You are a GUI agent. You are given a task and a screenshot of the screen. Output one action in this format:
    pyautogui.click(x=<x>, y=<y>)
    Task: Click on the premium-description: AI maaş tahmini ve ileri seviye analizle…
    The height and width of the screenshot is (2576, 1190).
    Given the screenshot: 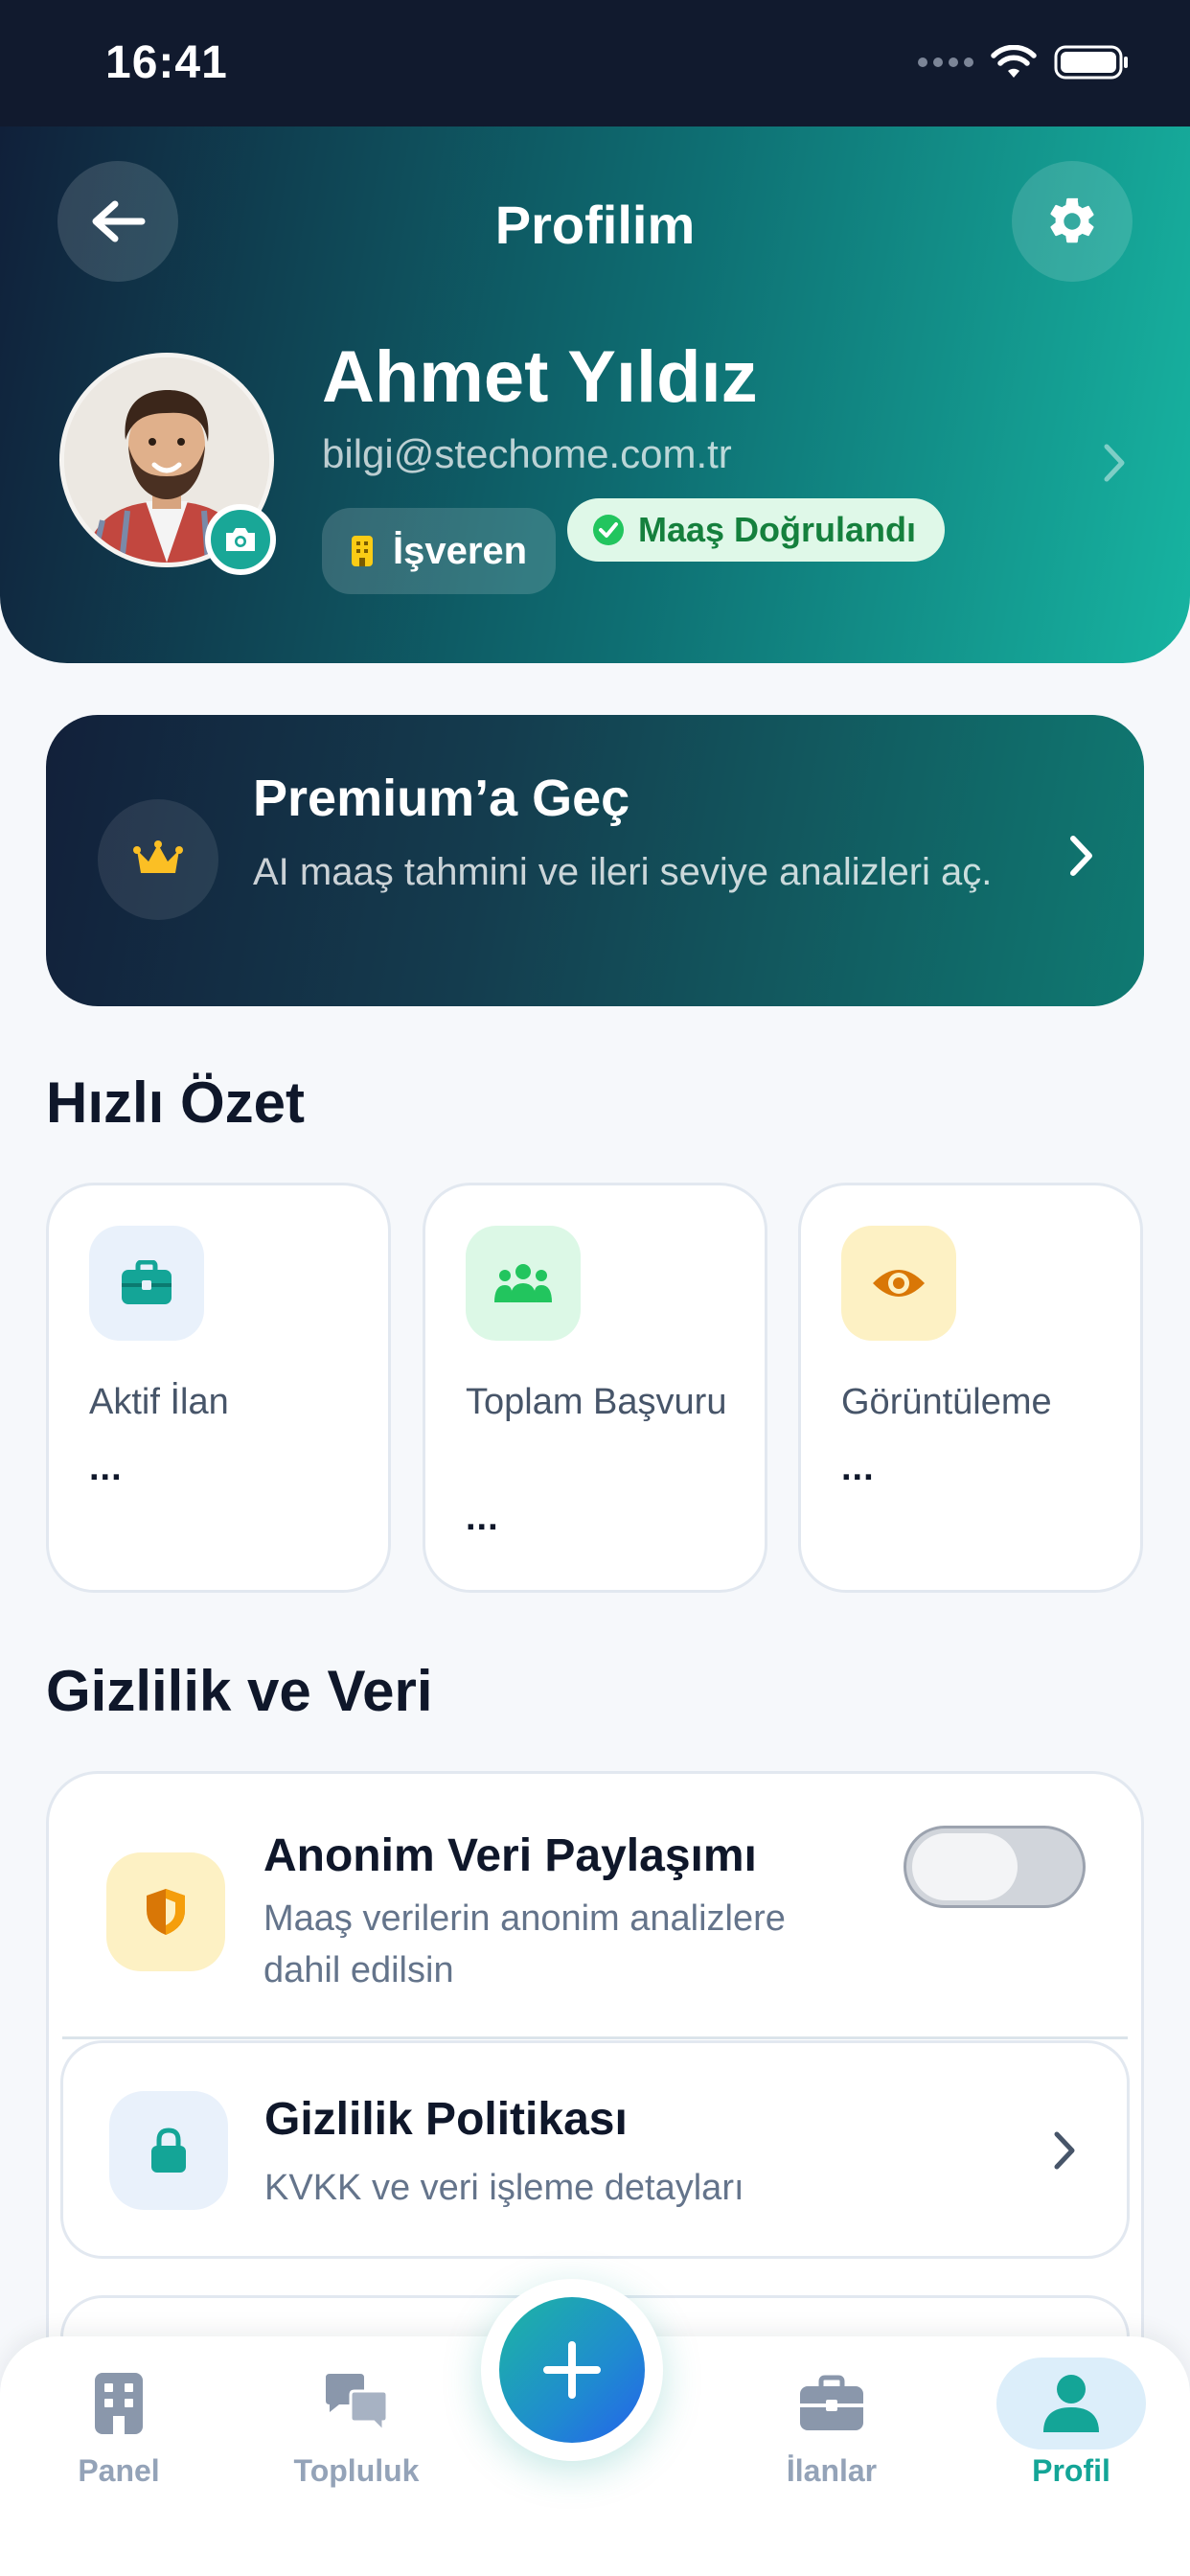 What is the action you would take?
    pyautogui.click(x=623, y=872)
    